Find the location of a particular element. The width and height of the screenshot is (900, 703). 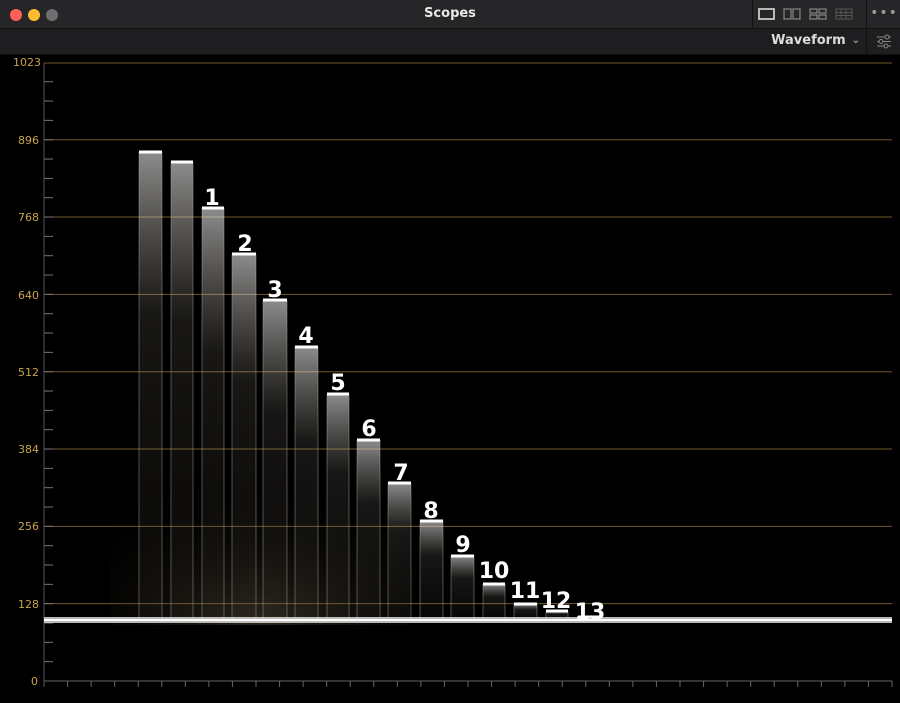

step-label: 3 is located at coordinates (274, 290).